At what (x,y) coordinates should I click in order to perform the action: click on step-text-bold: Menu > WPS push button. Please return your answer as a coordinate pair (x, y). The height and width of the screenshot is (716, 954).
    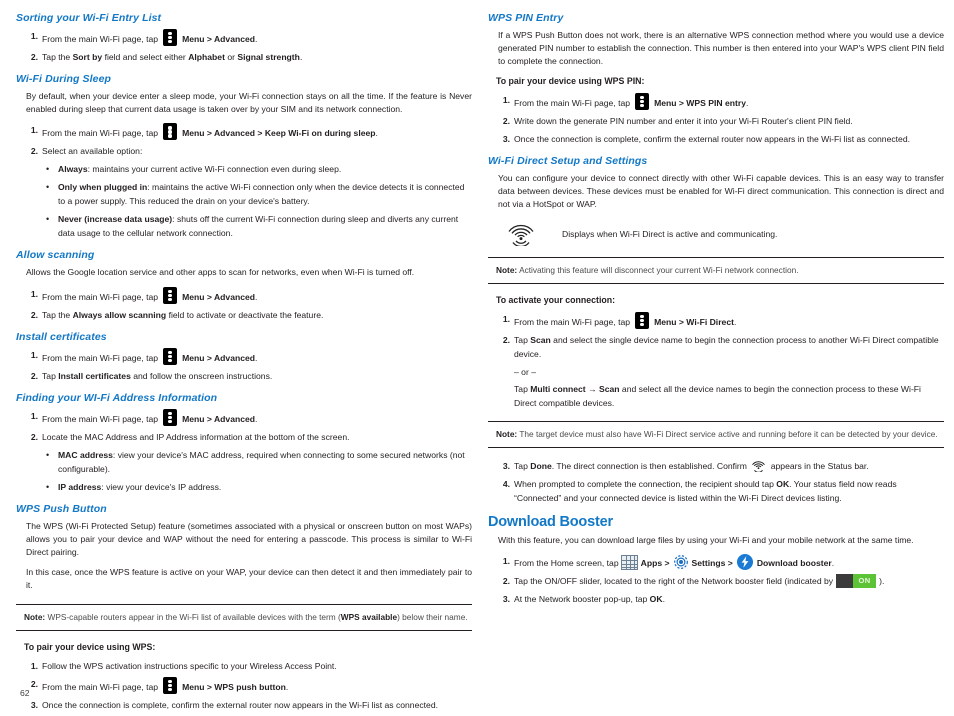
    Looking at the image, I should click on (234, 686).